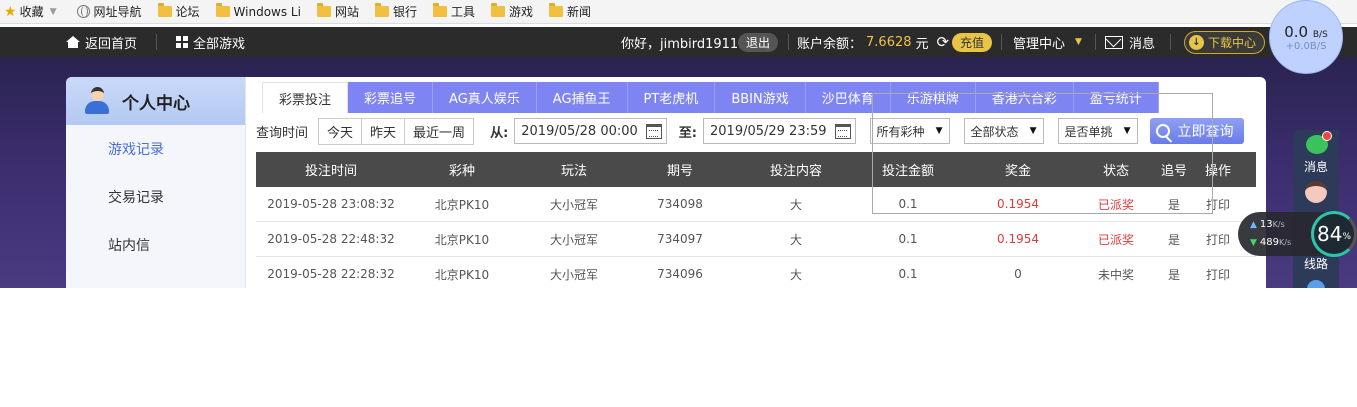 The height and width of the screenshot is (407, 1357). Describe the element at coordinates (155, 245) in the screenshot. I see `sidebar-item-inbox: 站内信` at that location.